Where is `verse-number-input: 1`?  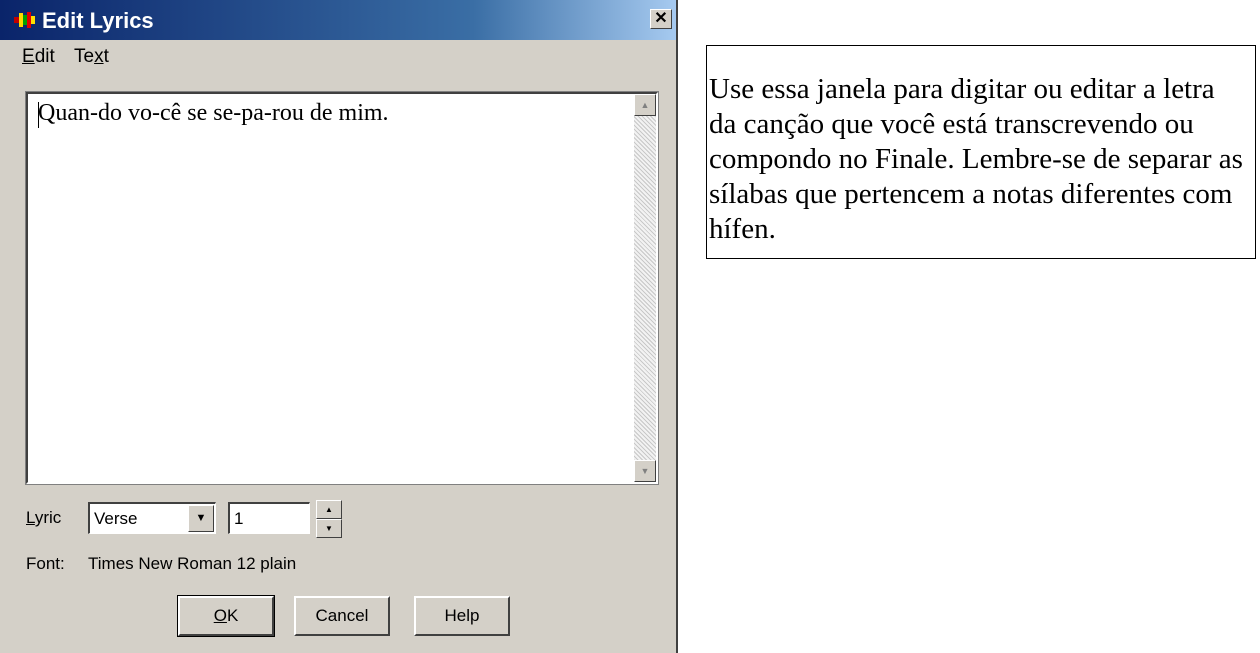 verse-number-input: 1 is located at coordinates (269, 518).